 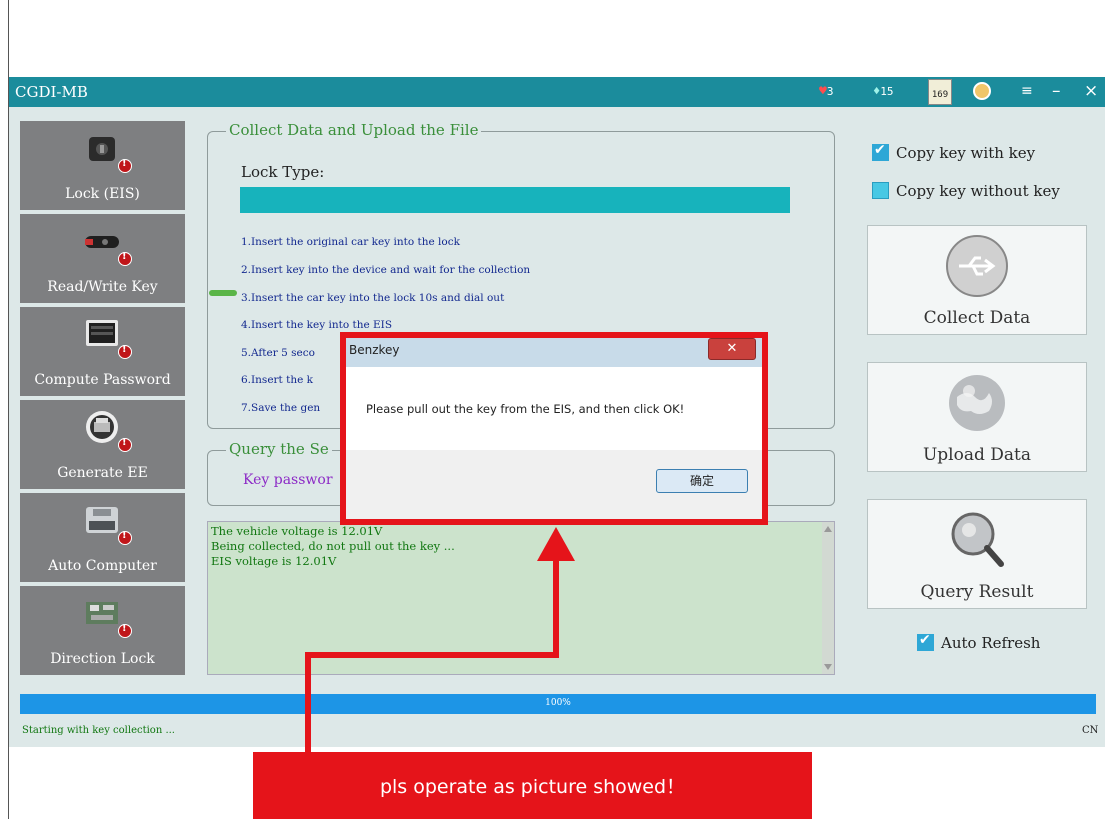 I want to click on calendar-icon: 169, so click(x=940, y=92).